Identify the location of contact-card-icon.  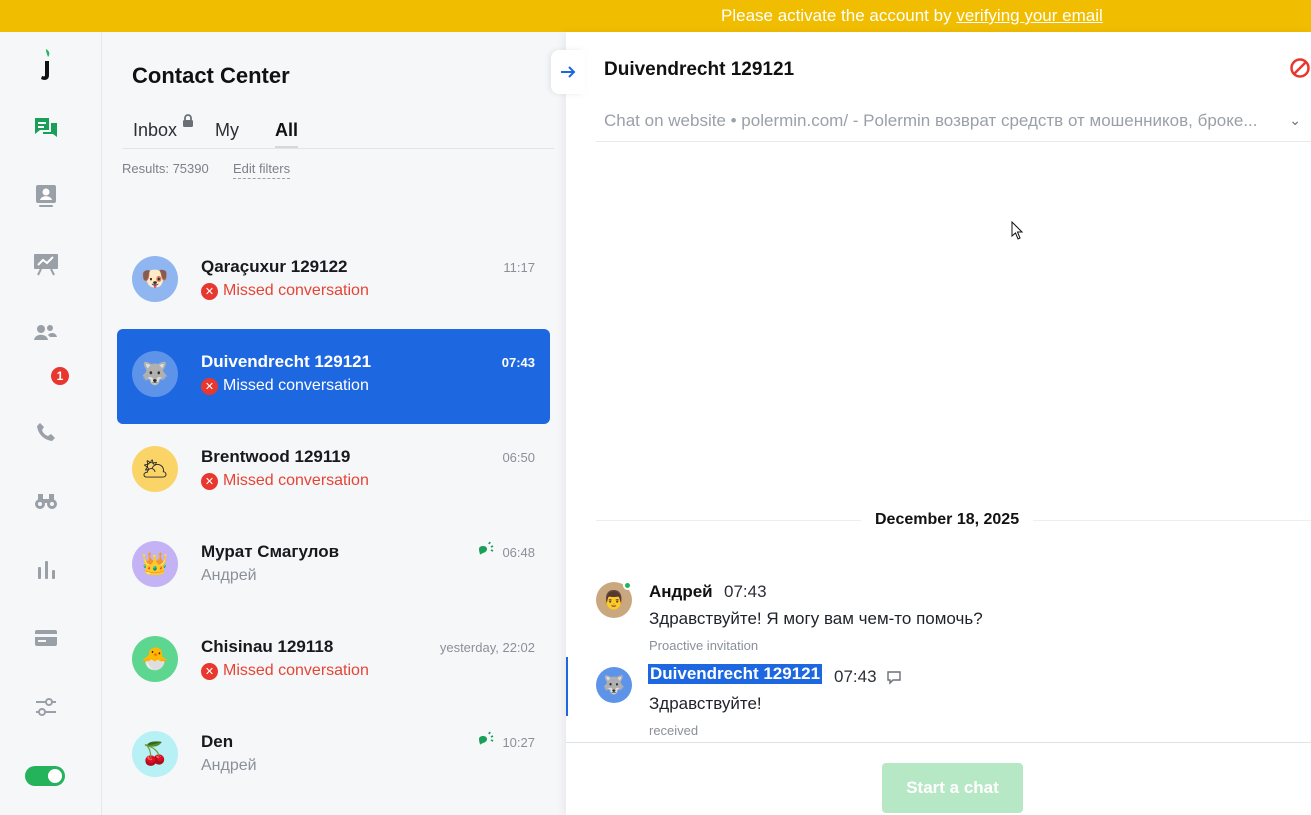
(46, 196).